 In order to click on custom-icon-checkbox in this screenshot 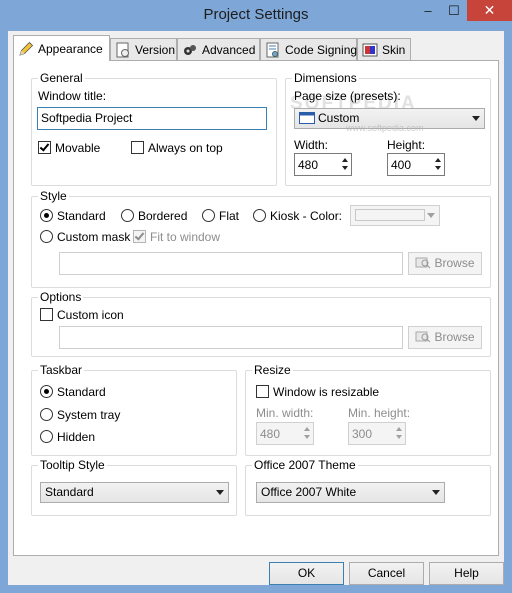, I will do `click(46, 314)`.